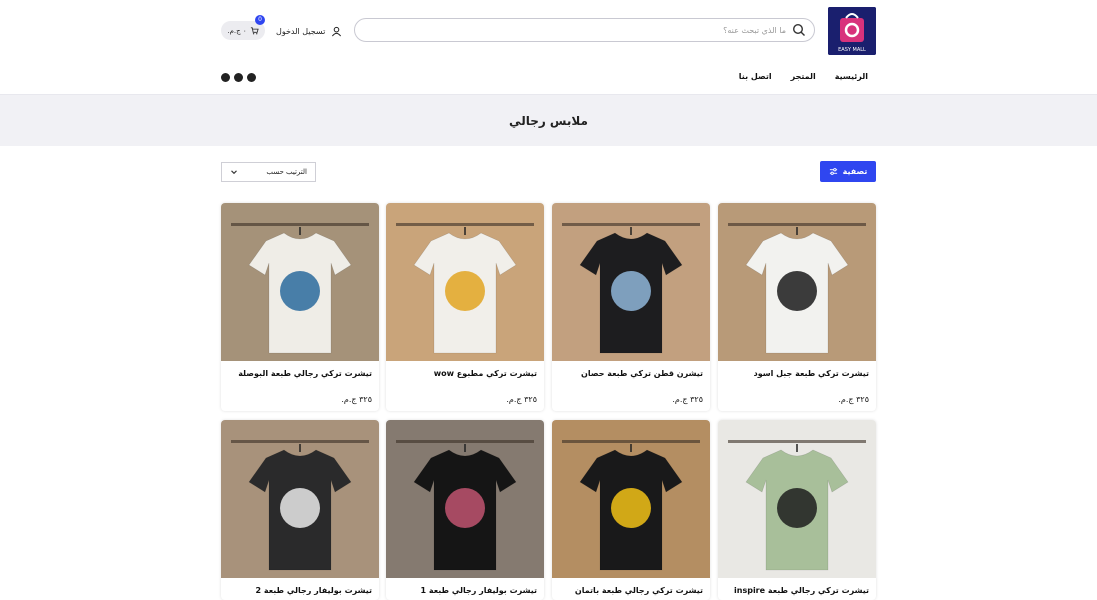 The width and height of the screenshot is (1097, 600). Describe the element at coordinates (755, 76) in the screenshot. I see `nav-item-contact: اتصل بنا` at that location.